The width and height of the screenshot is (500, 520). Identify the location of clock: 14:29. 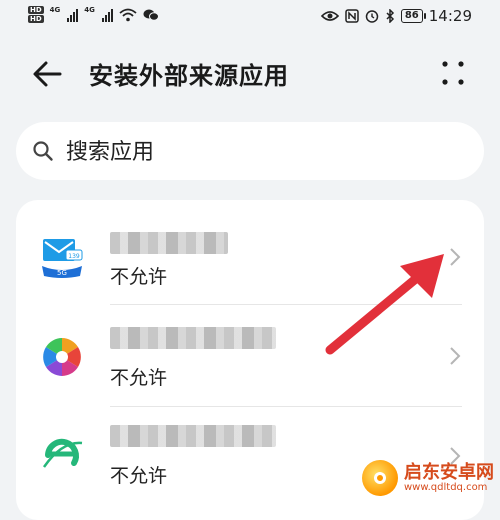
(450, 16).